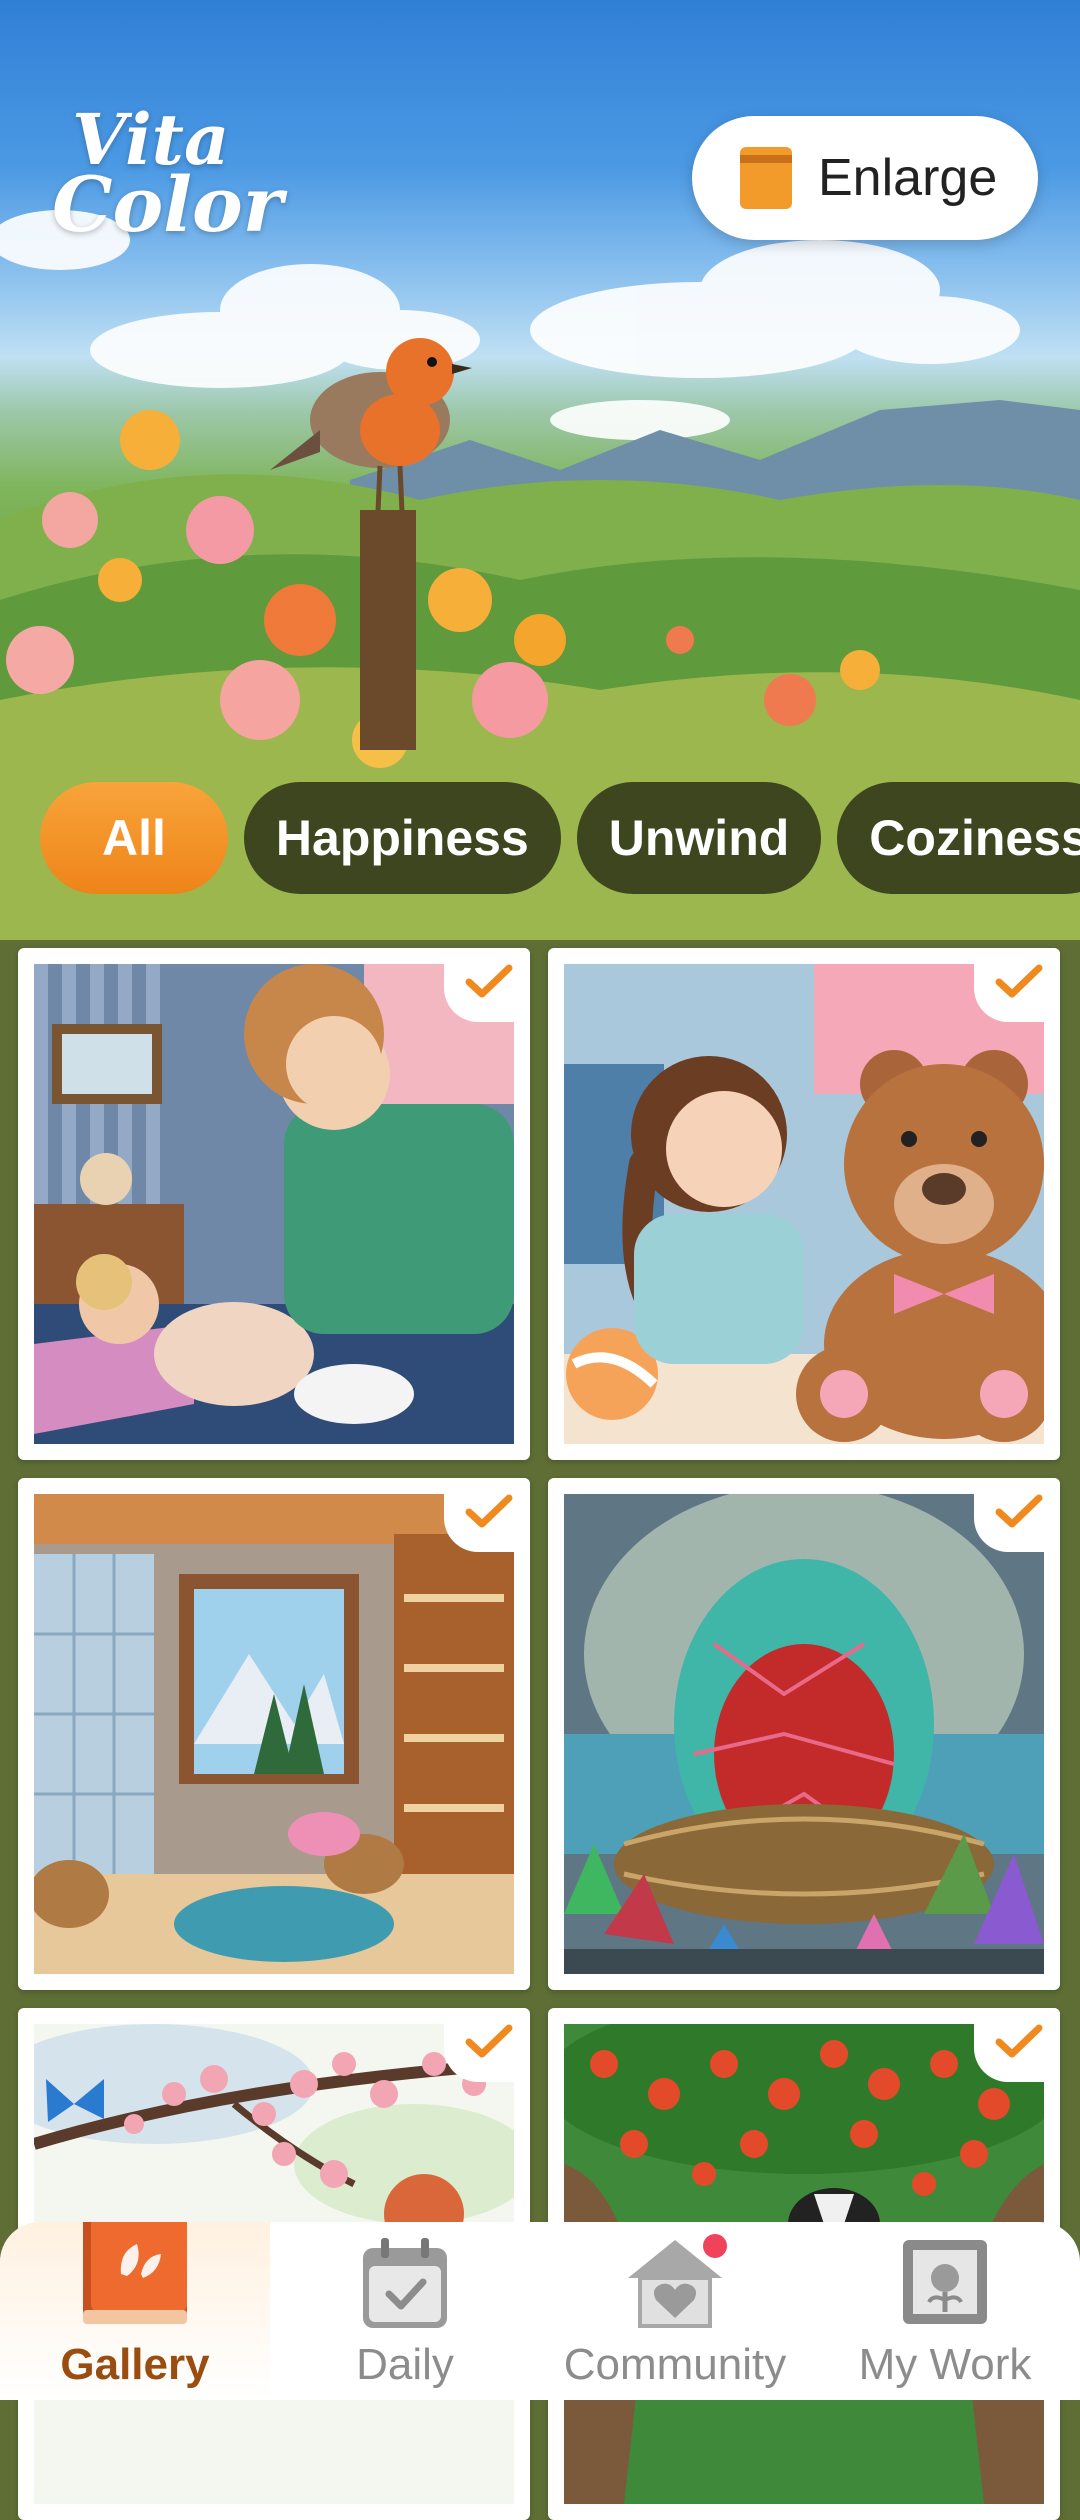 The image size is (1080, 2520). Describe the element at coordinates (908, 178) in the screenshot. I see `enlarge-label: Enlarge` at that location.